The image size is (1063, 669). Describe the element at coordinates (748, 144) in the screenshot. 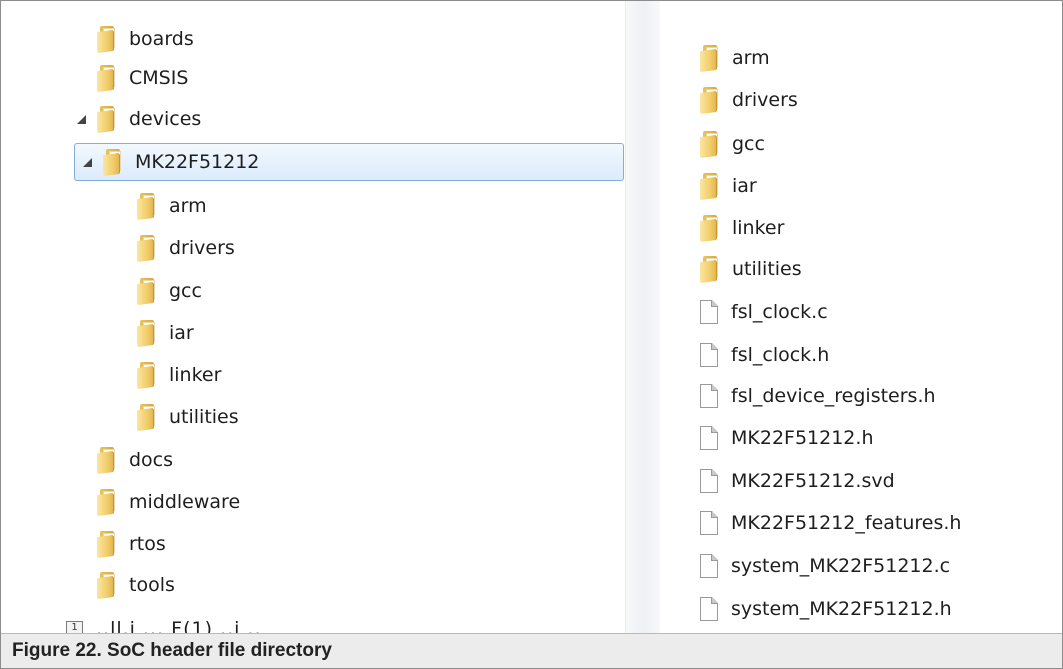

I see `file-name-label: gcc` at that location.